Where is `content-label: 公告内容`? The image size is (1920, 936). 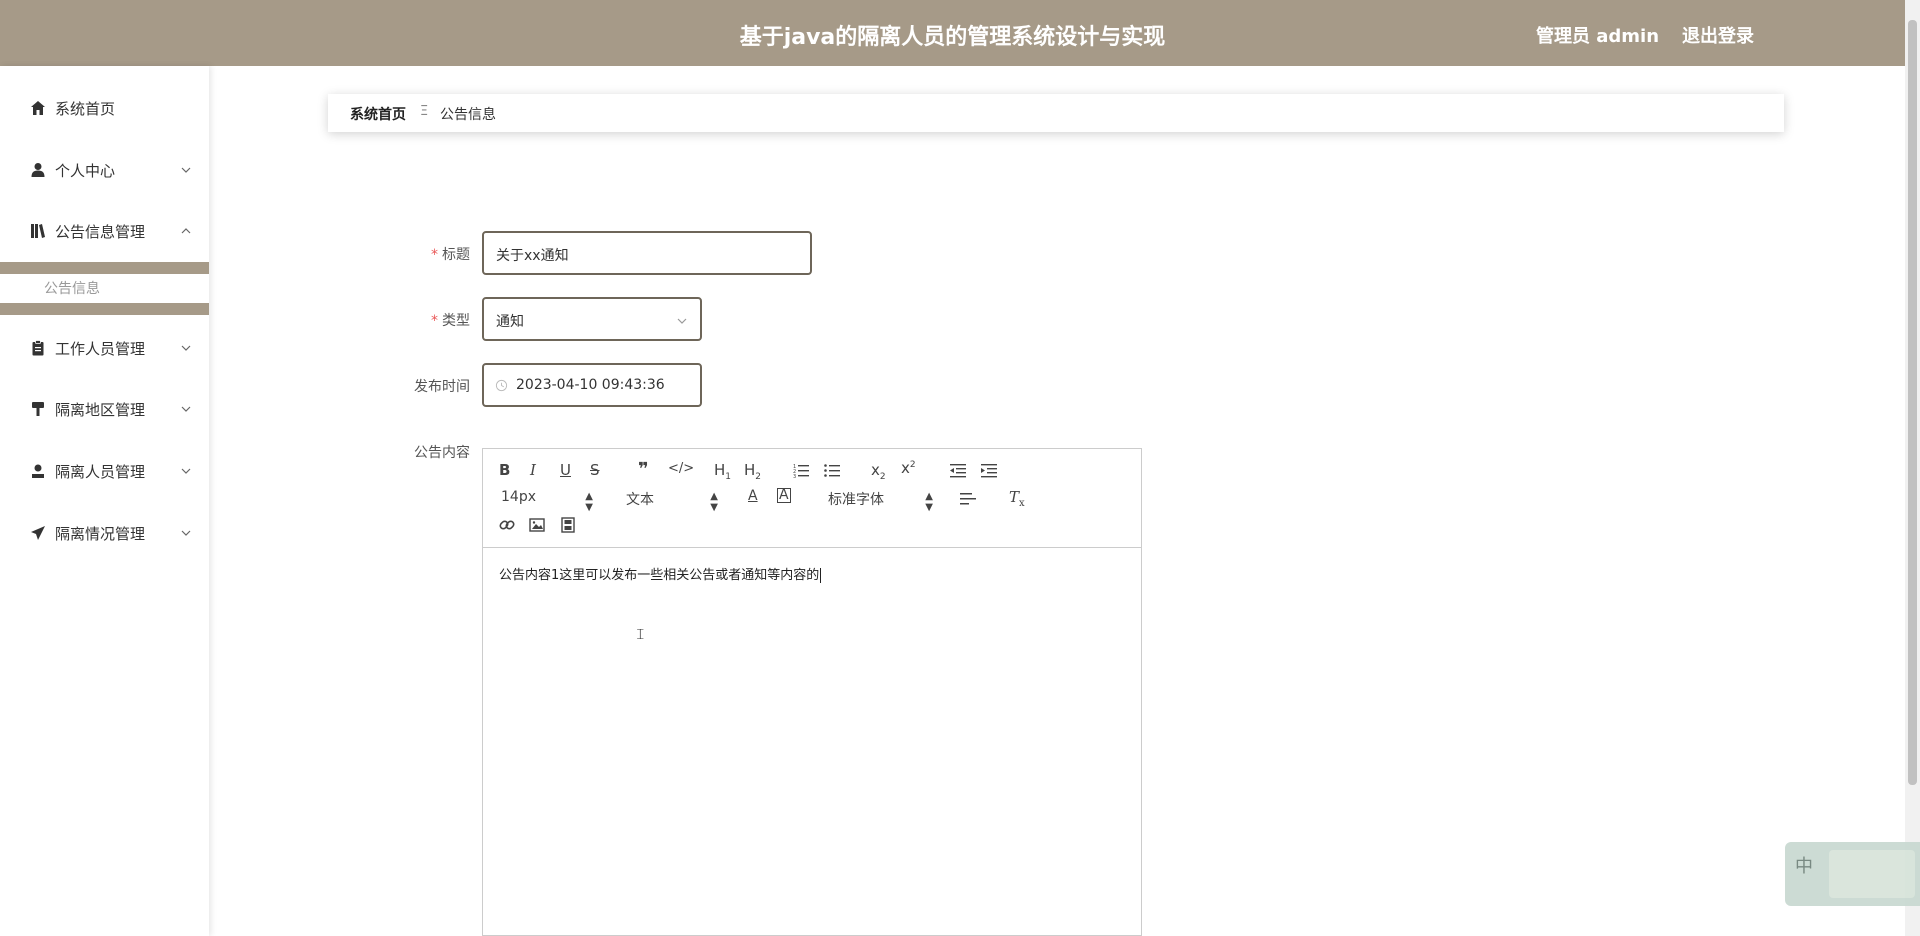 content-label: 公告内容 is located at coordinates (442, 453).